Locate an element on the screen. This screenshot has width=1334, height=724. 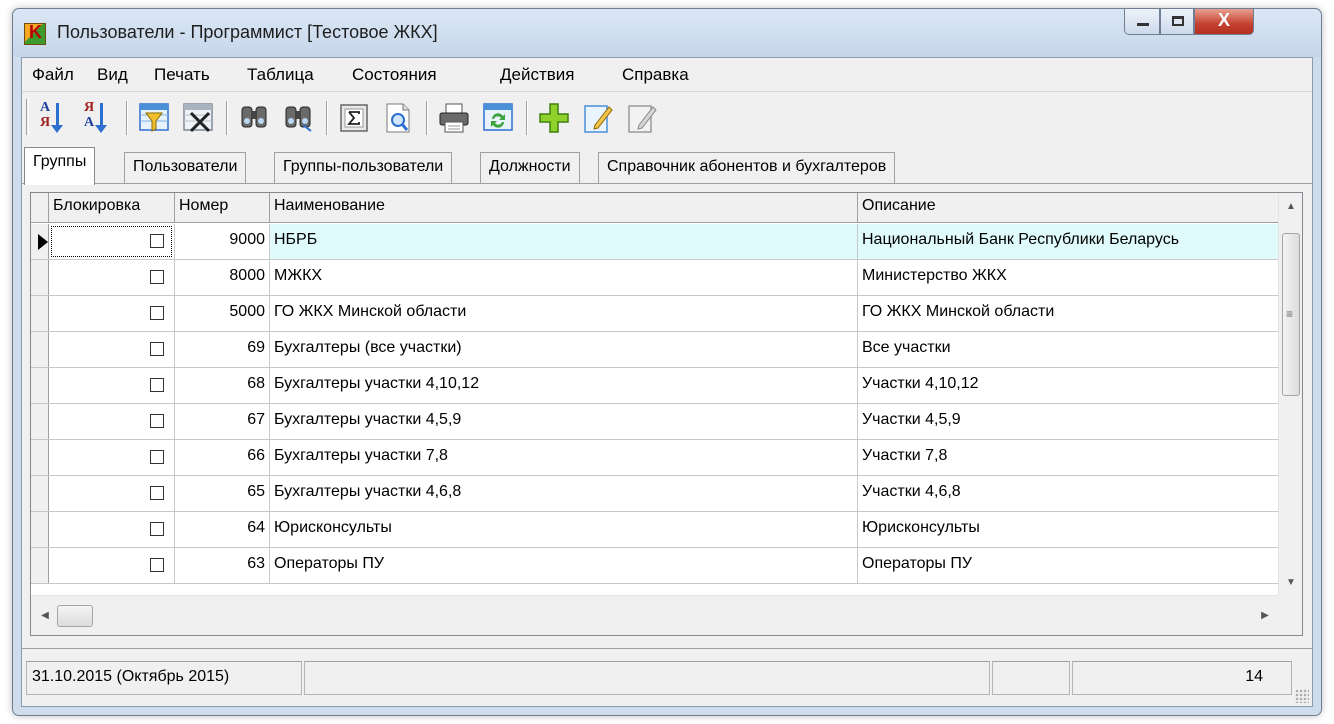
scroll-up-icon: ▲ is located at coordinates (1290, 207).